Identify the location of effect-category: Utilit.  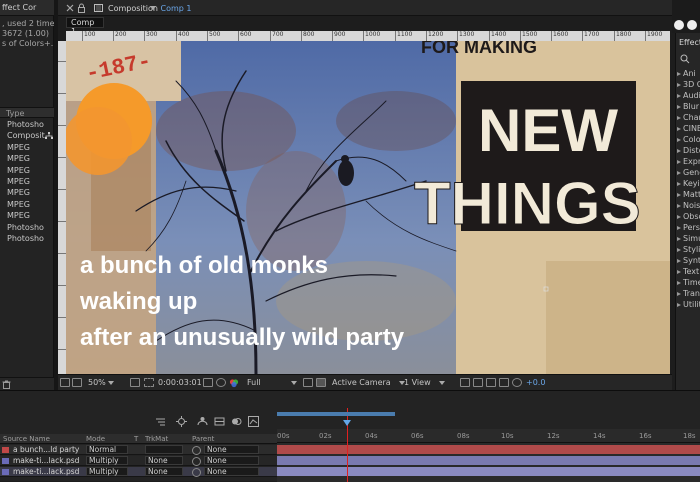
(688, 304).